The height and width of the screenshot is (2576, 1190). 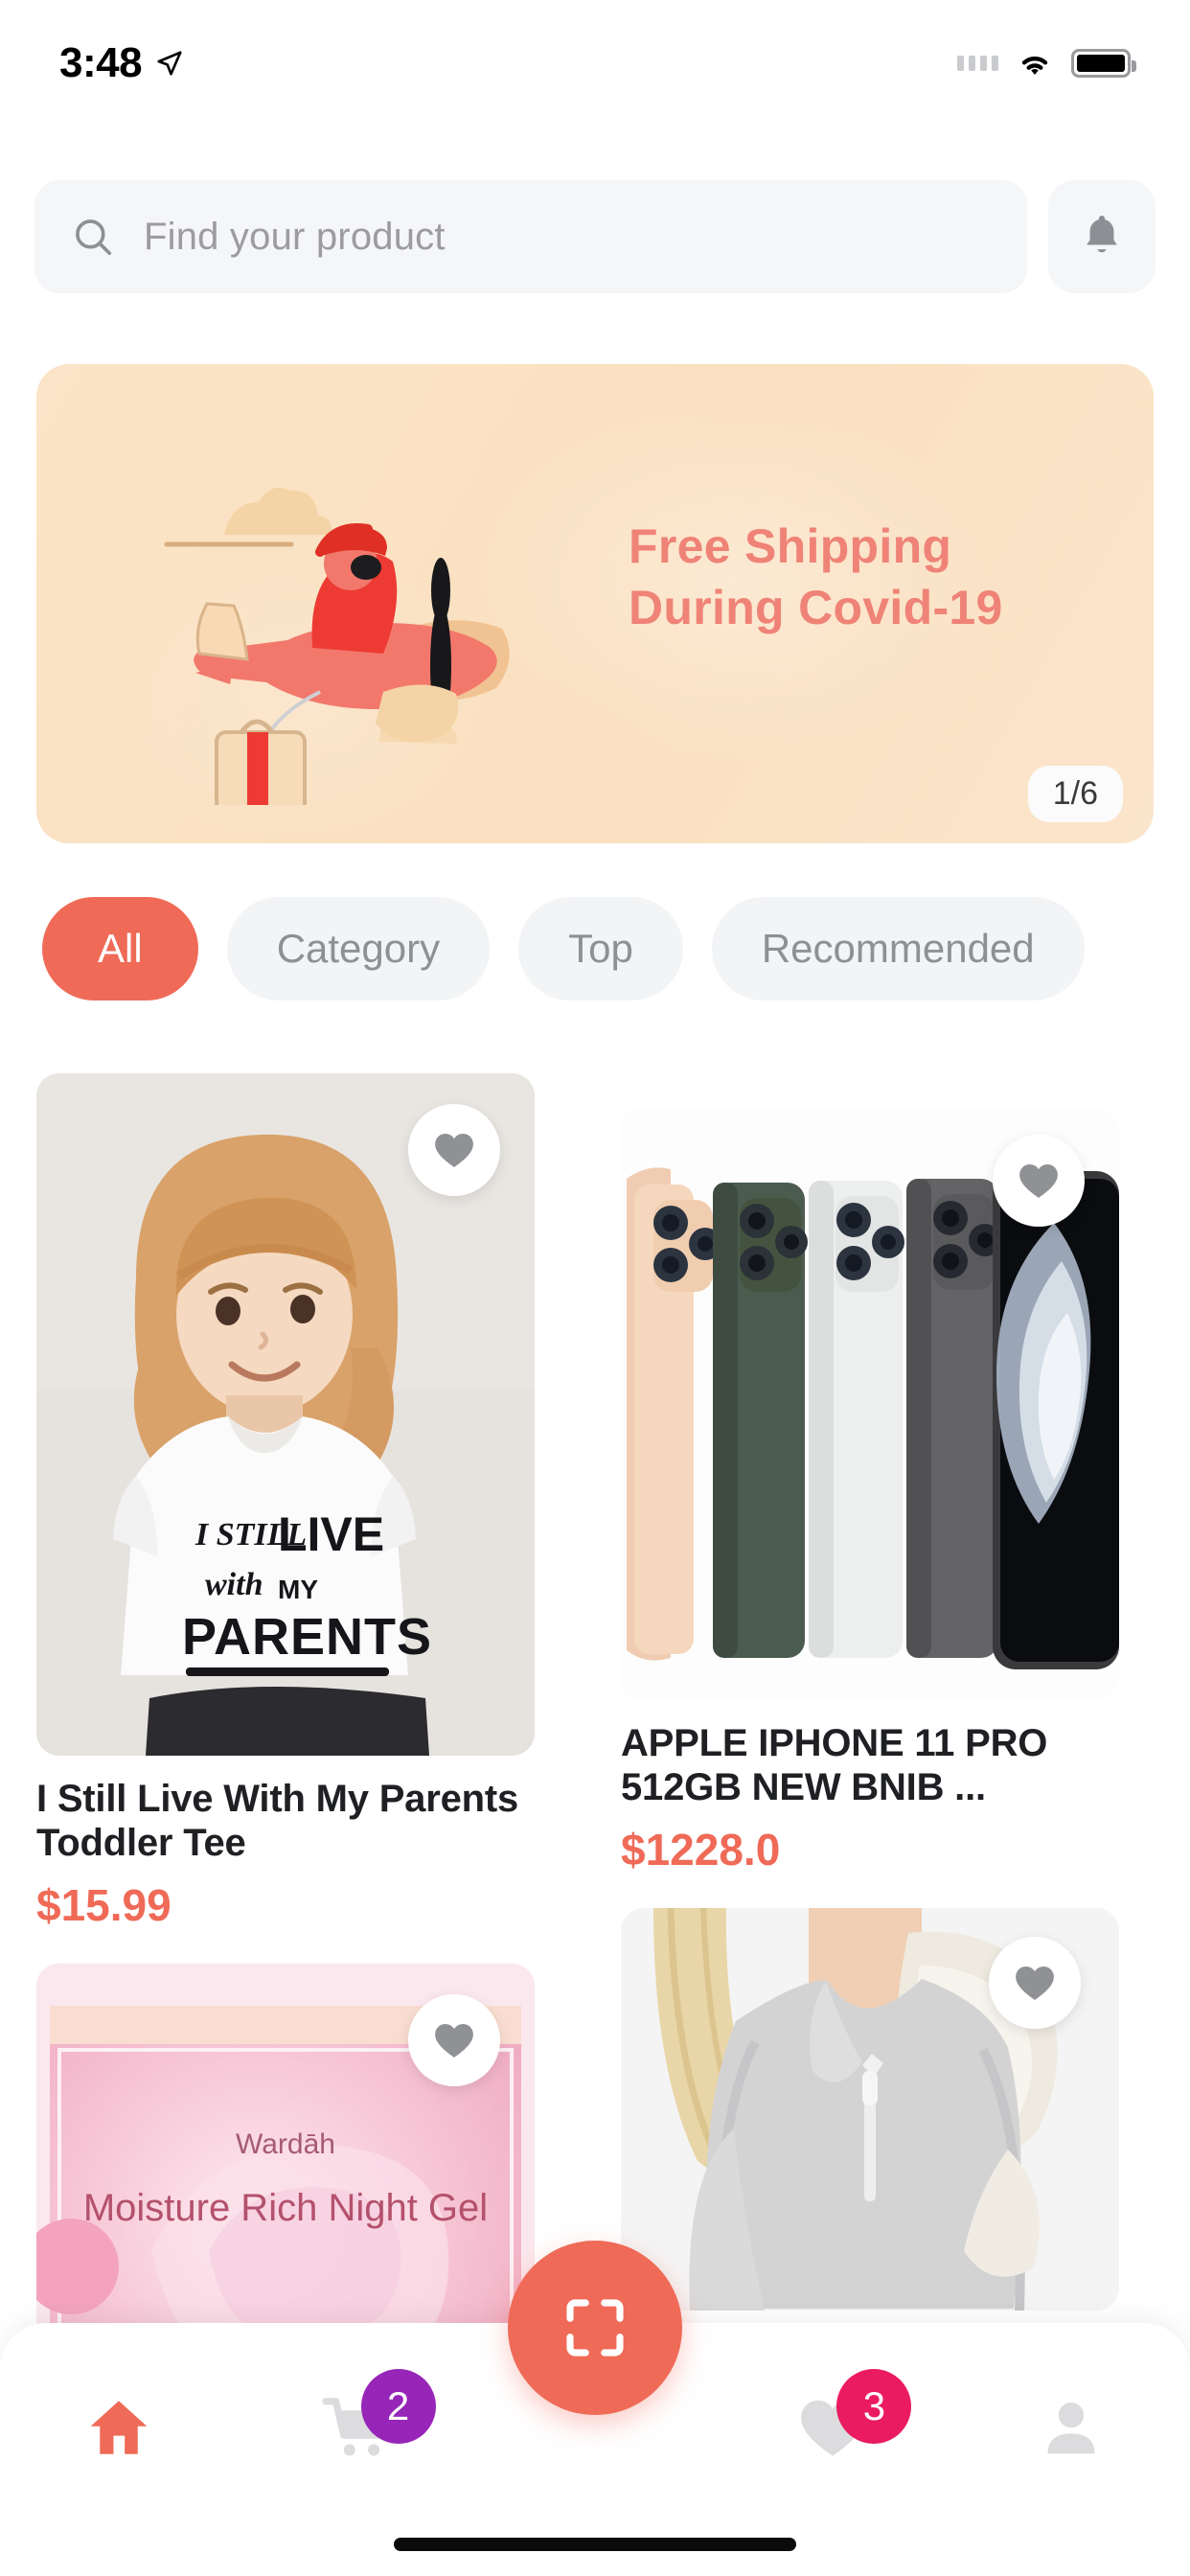 I want to click on filter-chip-all: All, so click(x=120, y=948).